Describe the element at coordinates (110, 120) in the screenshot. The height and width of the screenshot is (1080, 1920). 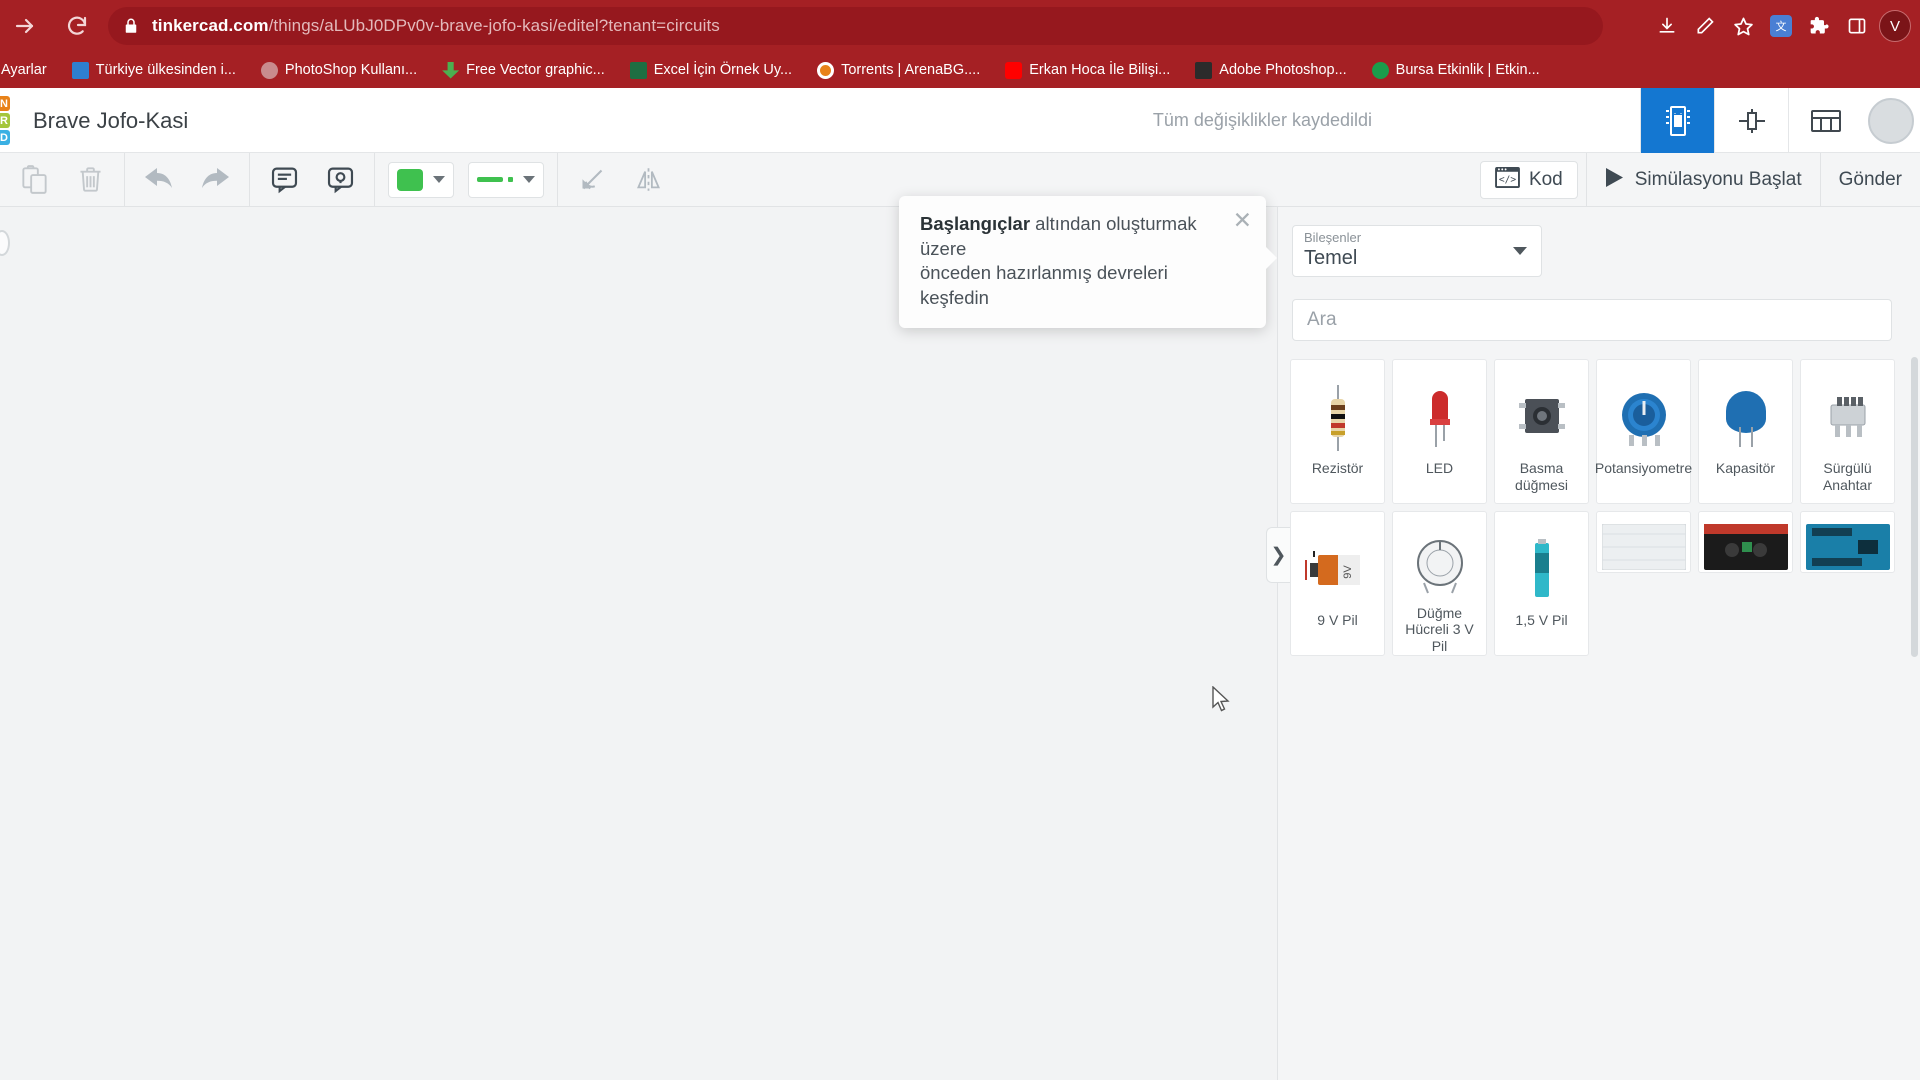
I see `page-title: Brave Jofo-Kasi` at that location.